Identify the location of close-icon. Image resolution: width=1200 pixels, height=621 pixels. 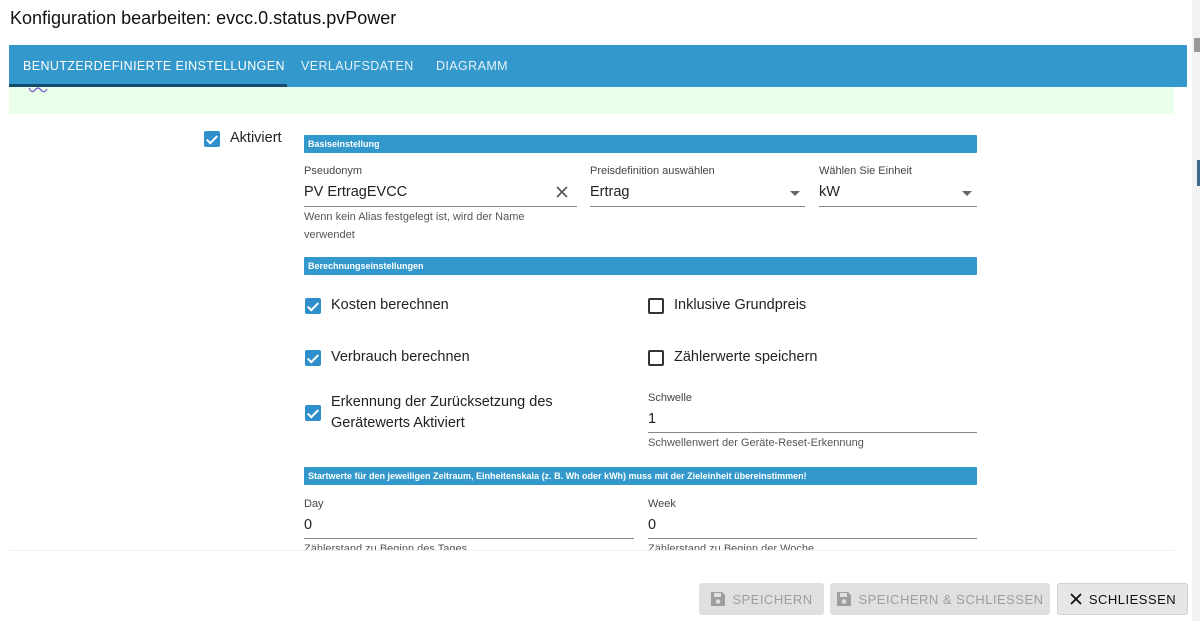
(1076, 599).